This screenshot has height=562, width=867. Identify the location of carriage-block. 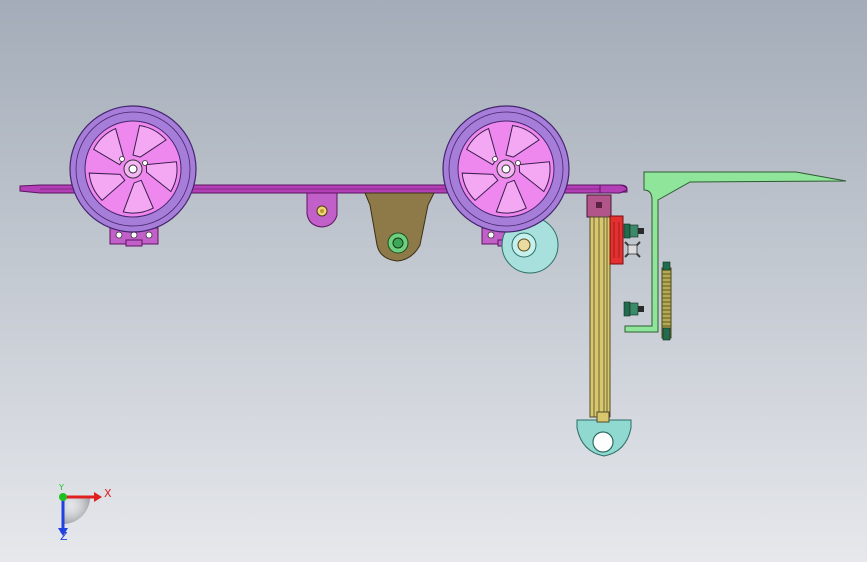
(616, 240).